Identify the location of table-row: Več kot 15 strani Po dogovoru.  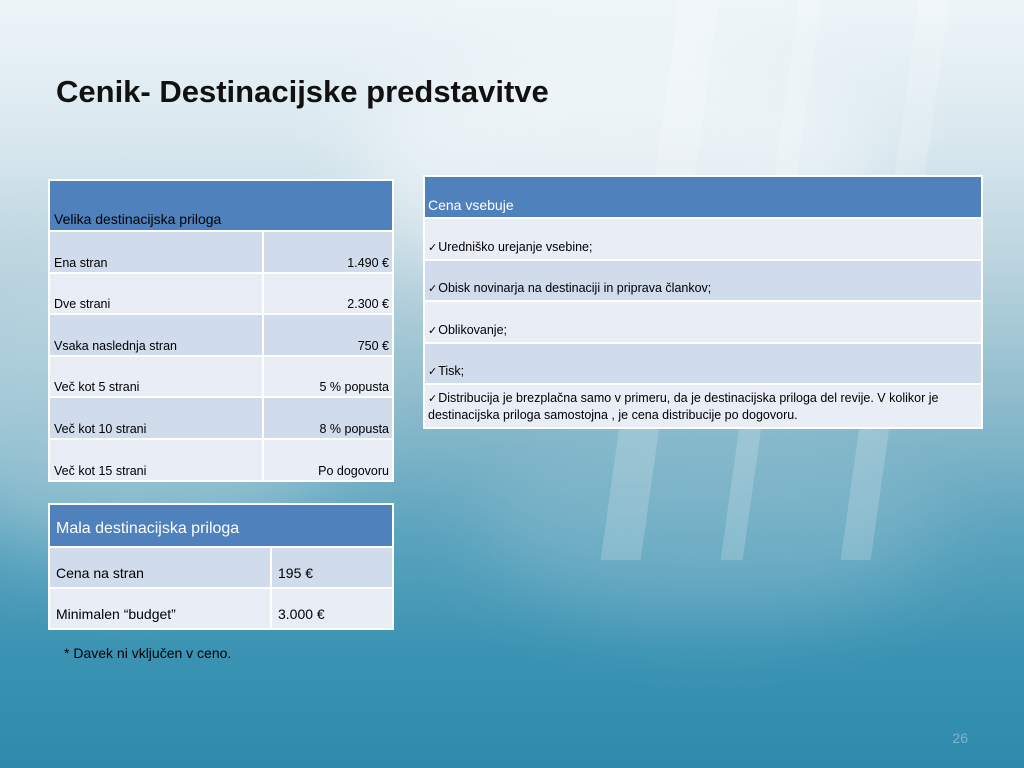
(220, 459).